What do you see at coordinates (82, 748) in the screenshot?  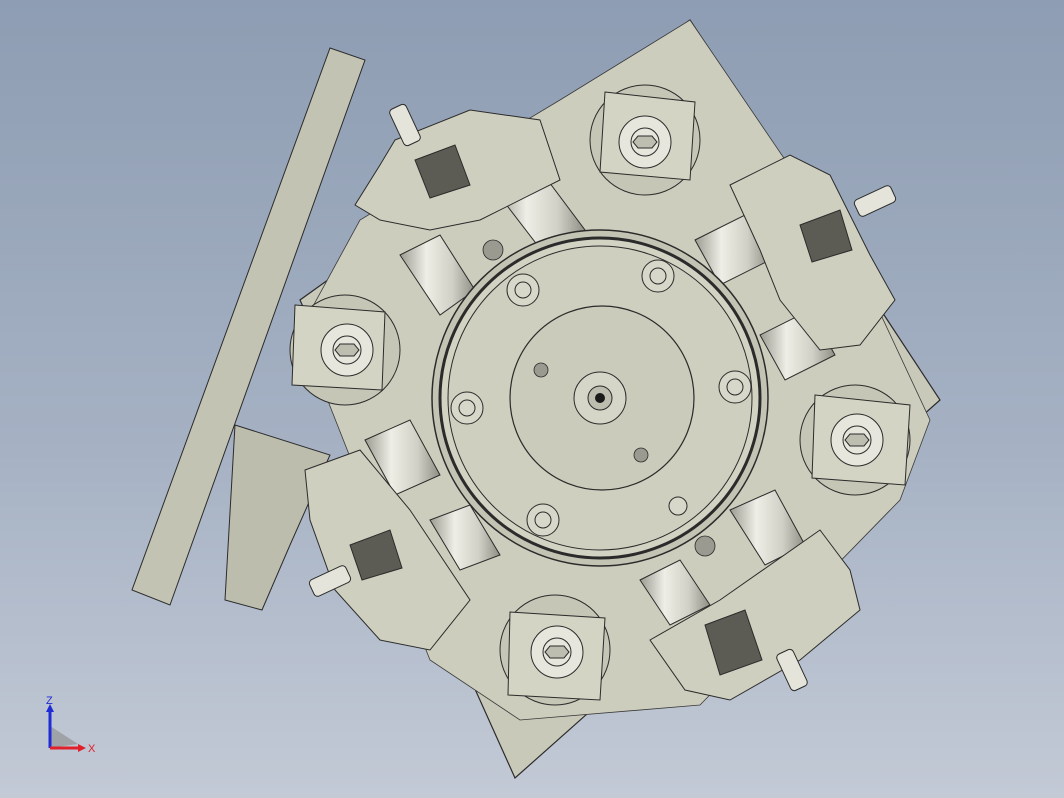 I see `x-axis-arrow` at bounding box center [82, 748].